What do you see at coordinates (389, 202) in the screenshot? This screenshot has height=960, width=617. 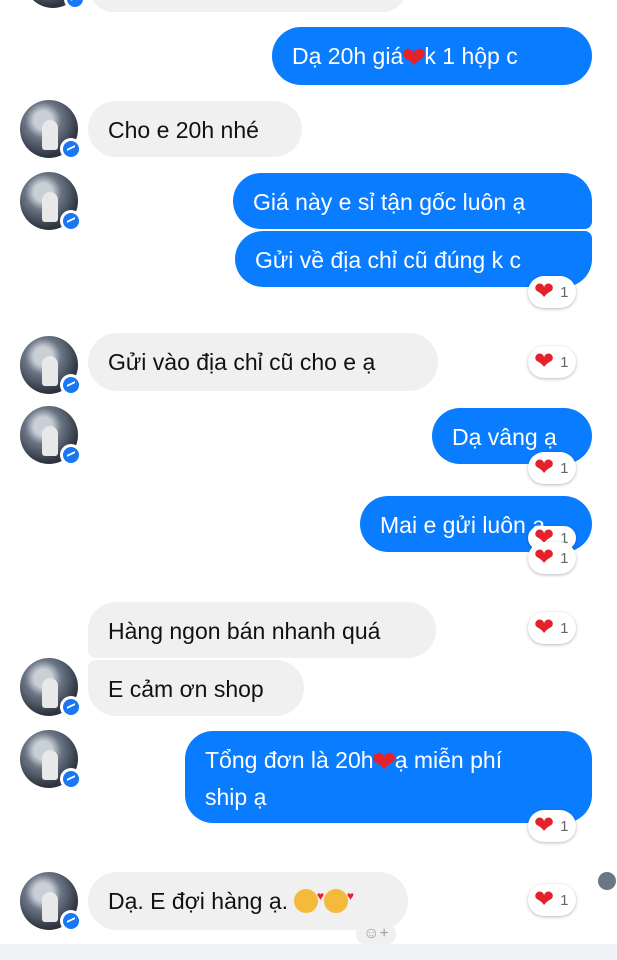 I see `message-text: Giá này e sỉ tận gốc luôn ạ` at bounding box center [389, 202].